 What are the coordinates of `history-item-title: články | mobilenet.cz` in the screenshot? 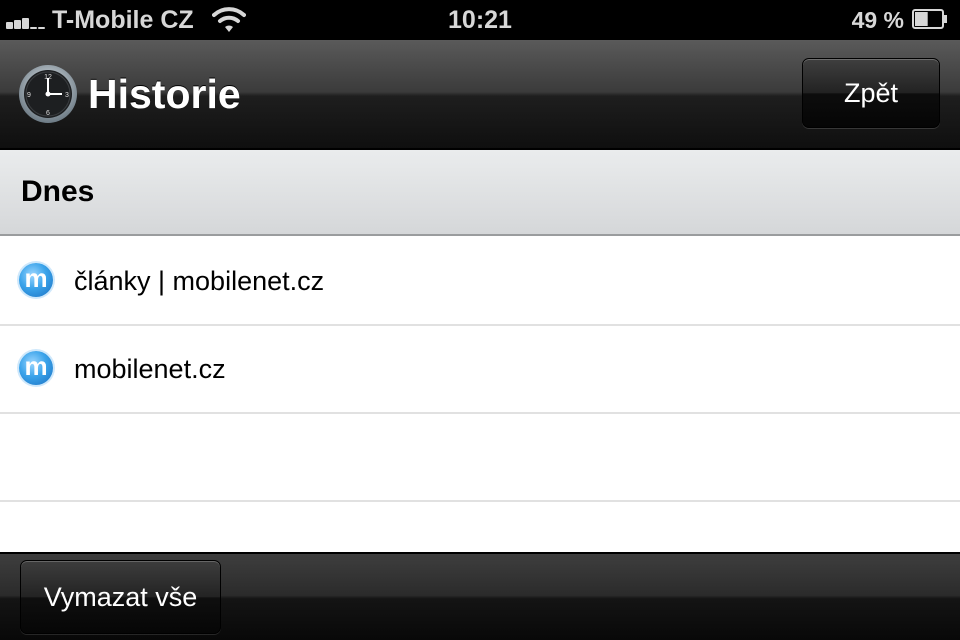 It's located at (199, 281).